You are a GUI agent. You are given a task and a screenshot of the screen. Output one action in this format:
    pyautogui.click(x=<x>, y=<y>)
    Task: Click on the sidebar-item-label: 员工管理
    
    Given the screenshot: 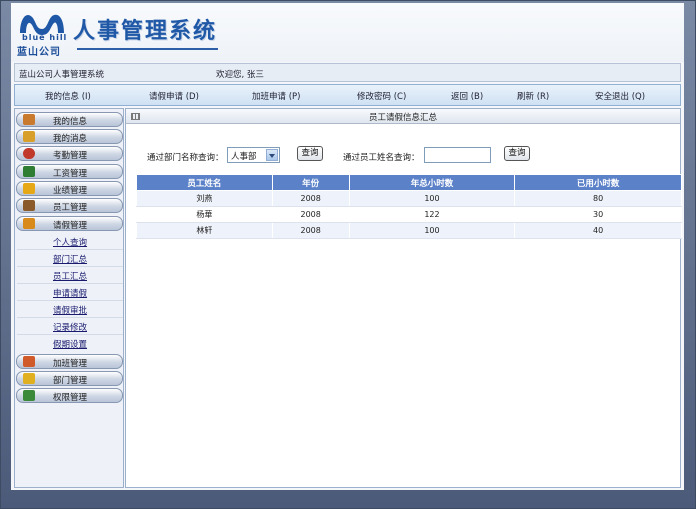 What is the action you would take?
    pyautogui.click(x=70, y=208)
    